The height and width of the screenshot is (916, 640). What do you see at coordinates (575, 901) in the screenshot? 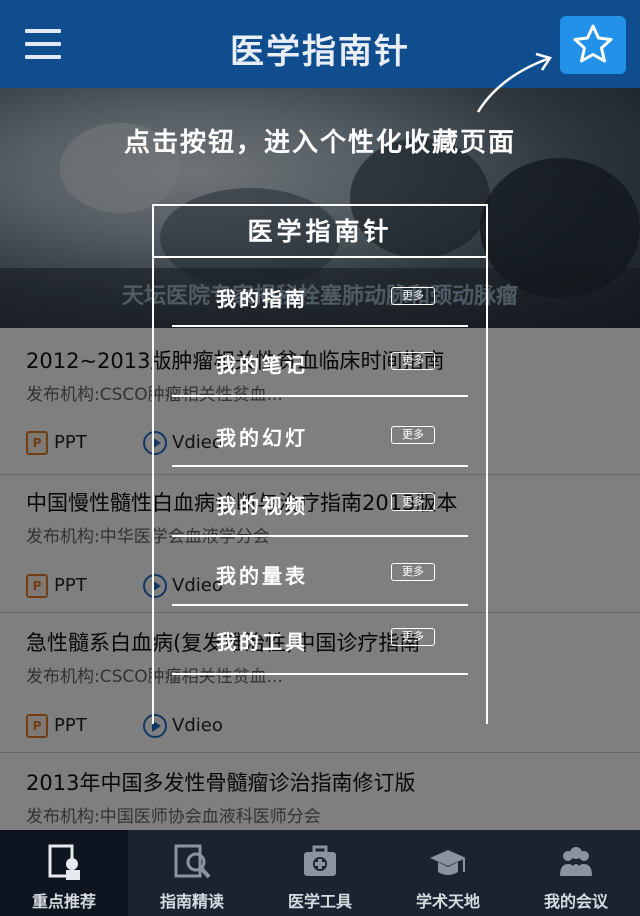
I see `tab-label: 我的会议` at bounding box center [575, 901].